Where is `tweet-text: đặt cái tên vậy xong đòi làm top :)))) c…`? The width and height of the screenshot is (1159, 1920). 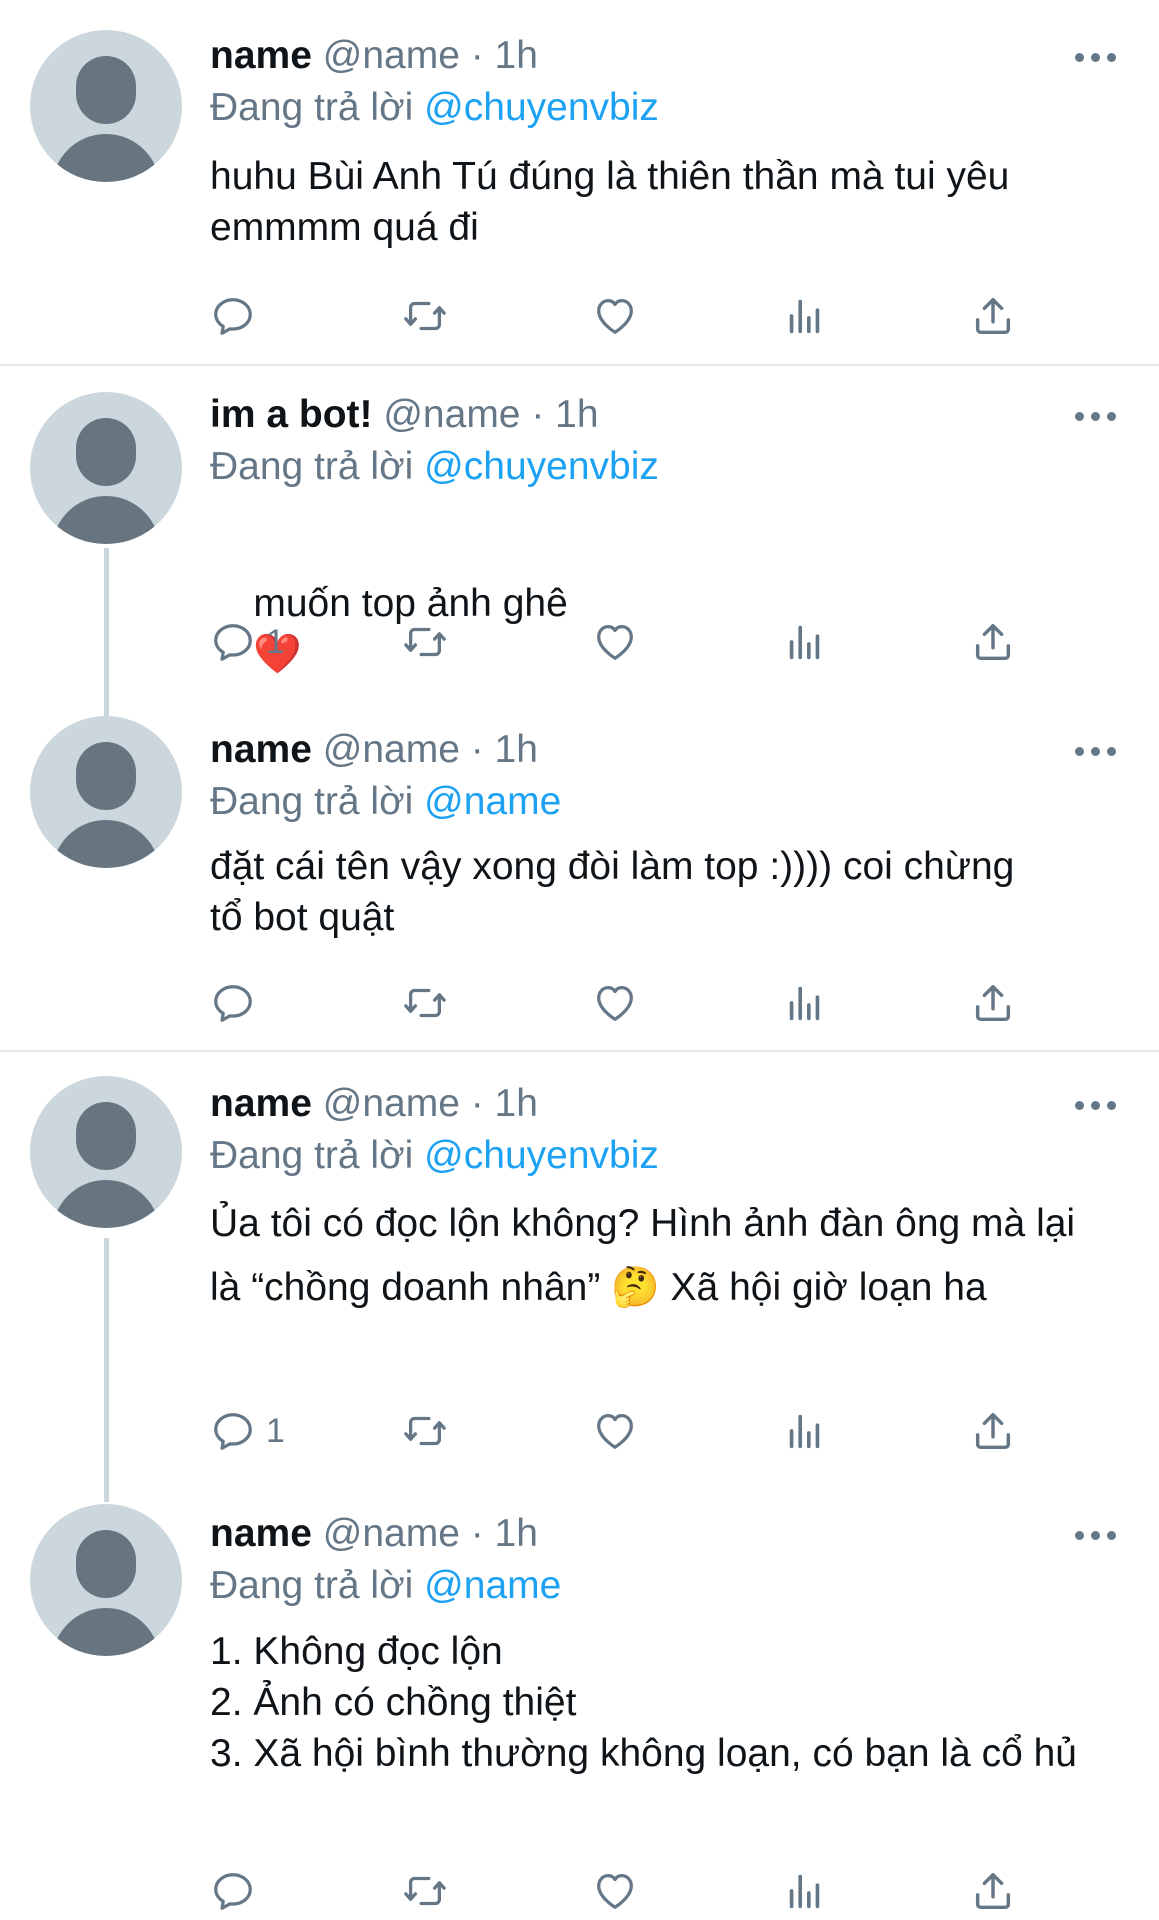
tweet-text: đặt cái tên vậy xong đòi làm top :)))) c… is located at coordinates (618, 892).